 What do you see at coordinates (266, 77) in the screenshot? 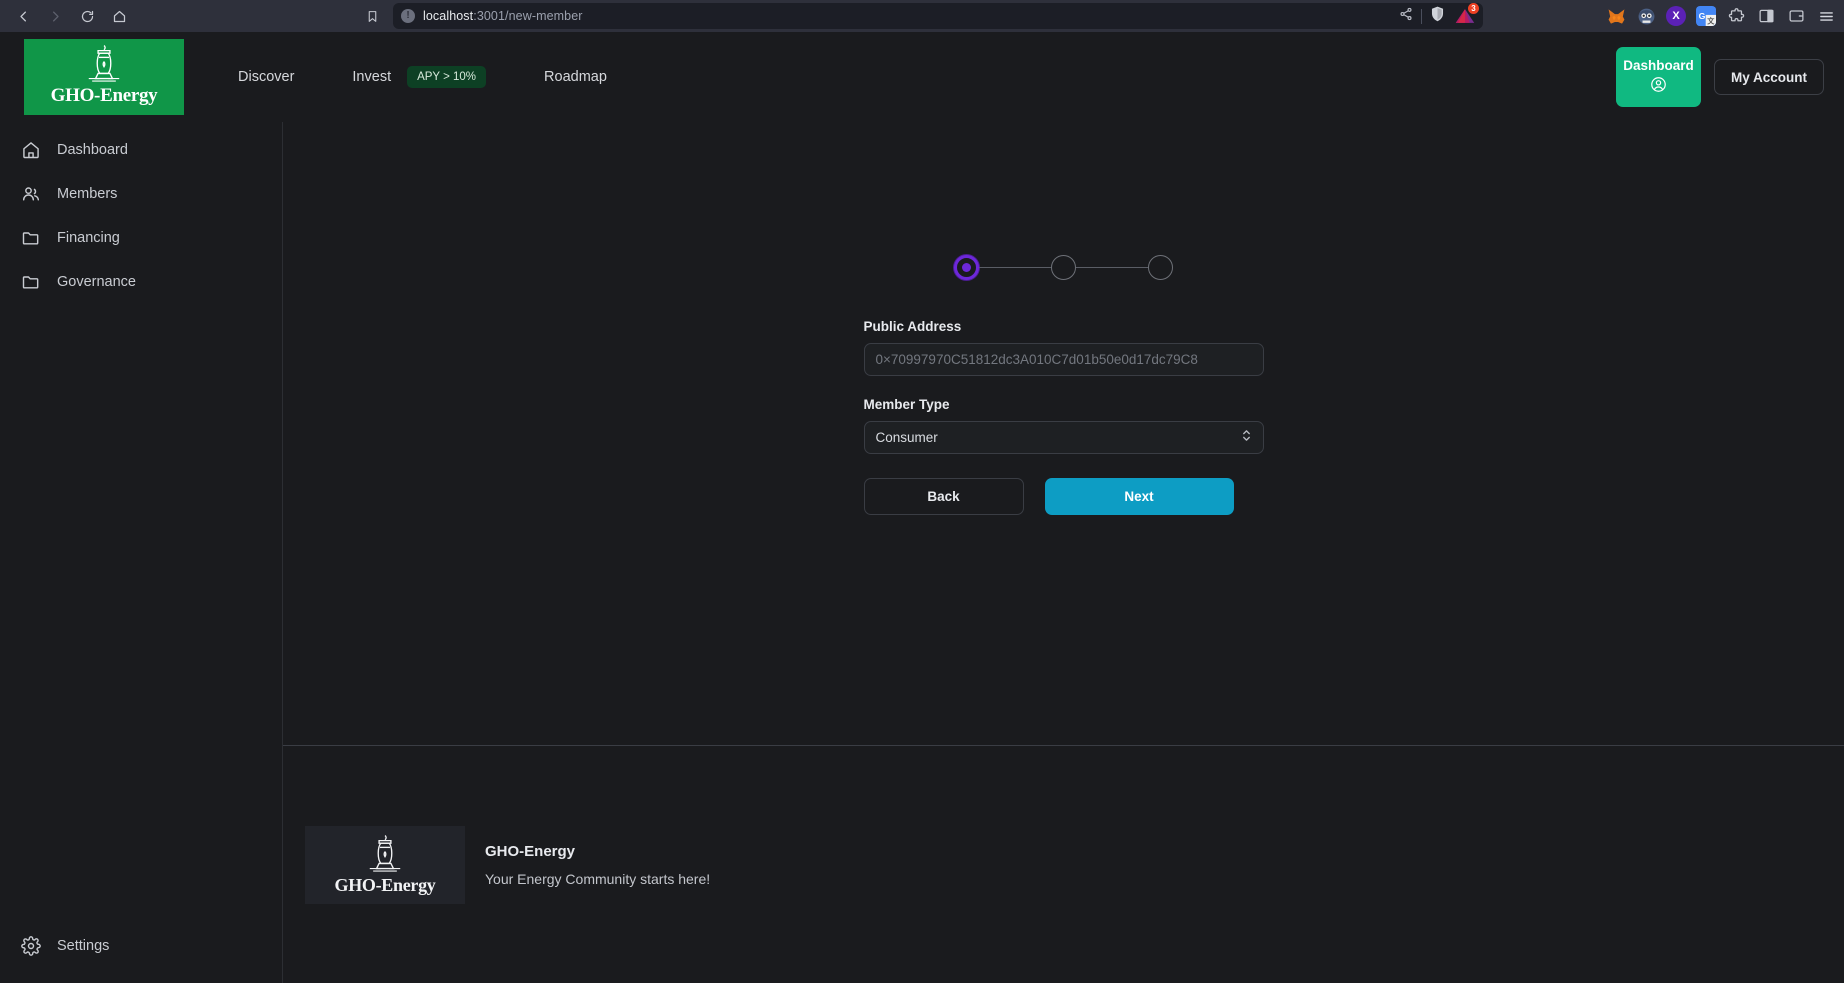
I see `nav-item-discover: Discover` at bounding box center [266, 77].